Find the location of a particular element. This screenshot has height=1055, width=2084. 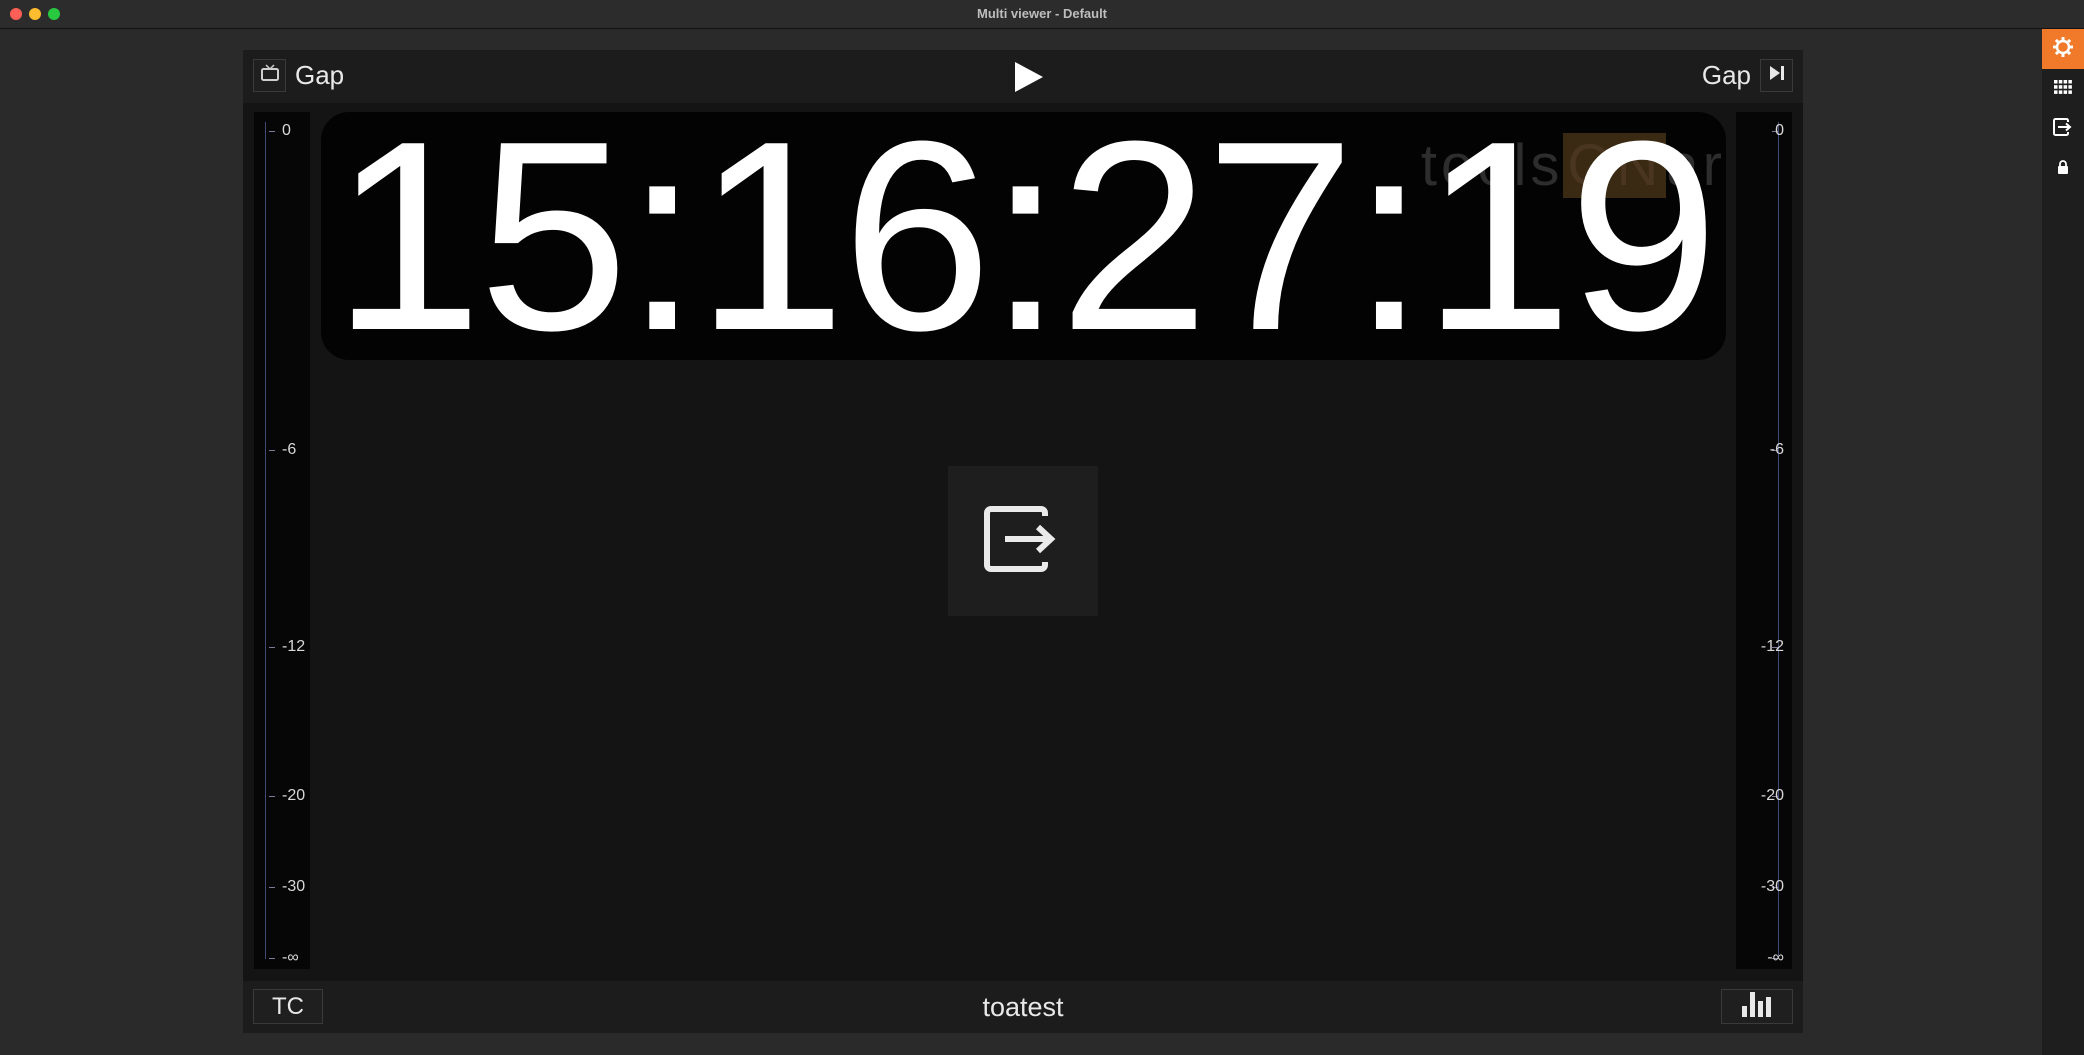

tv-icon is located at coordinates (270, 75).